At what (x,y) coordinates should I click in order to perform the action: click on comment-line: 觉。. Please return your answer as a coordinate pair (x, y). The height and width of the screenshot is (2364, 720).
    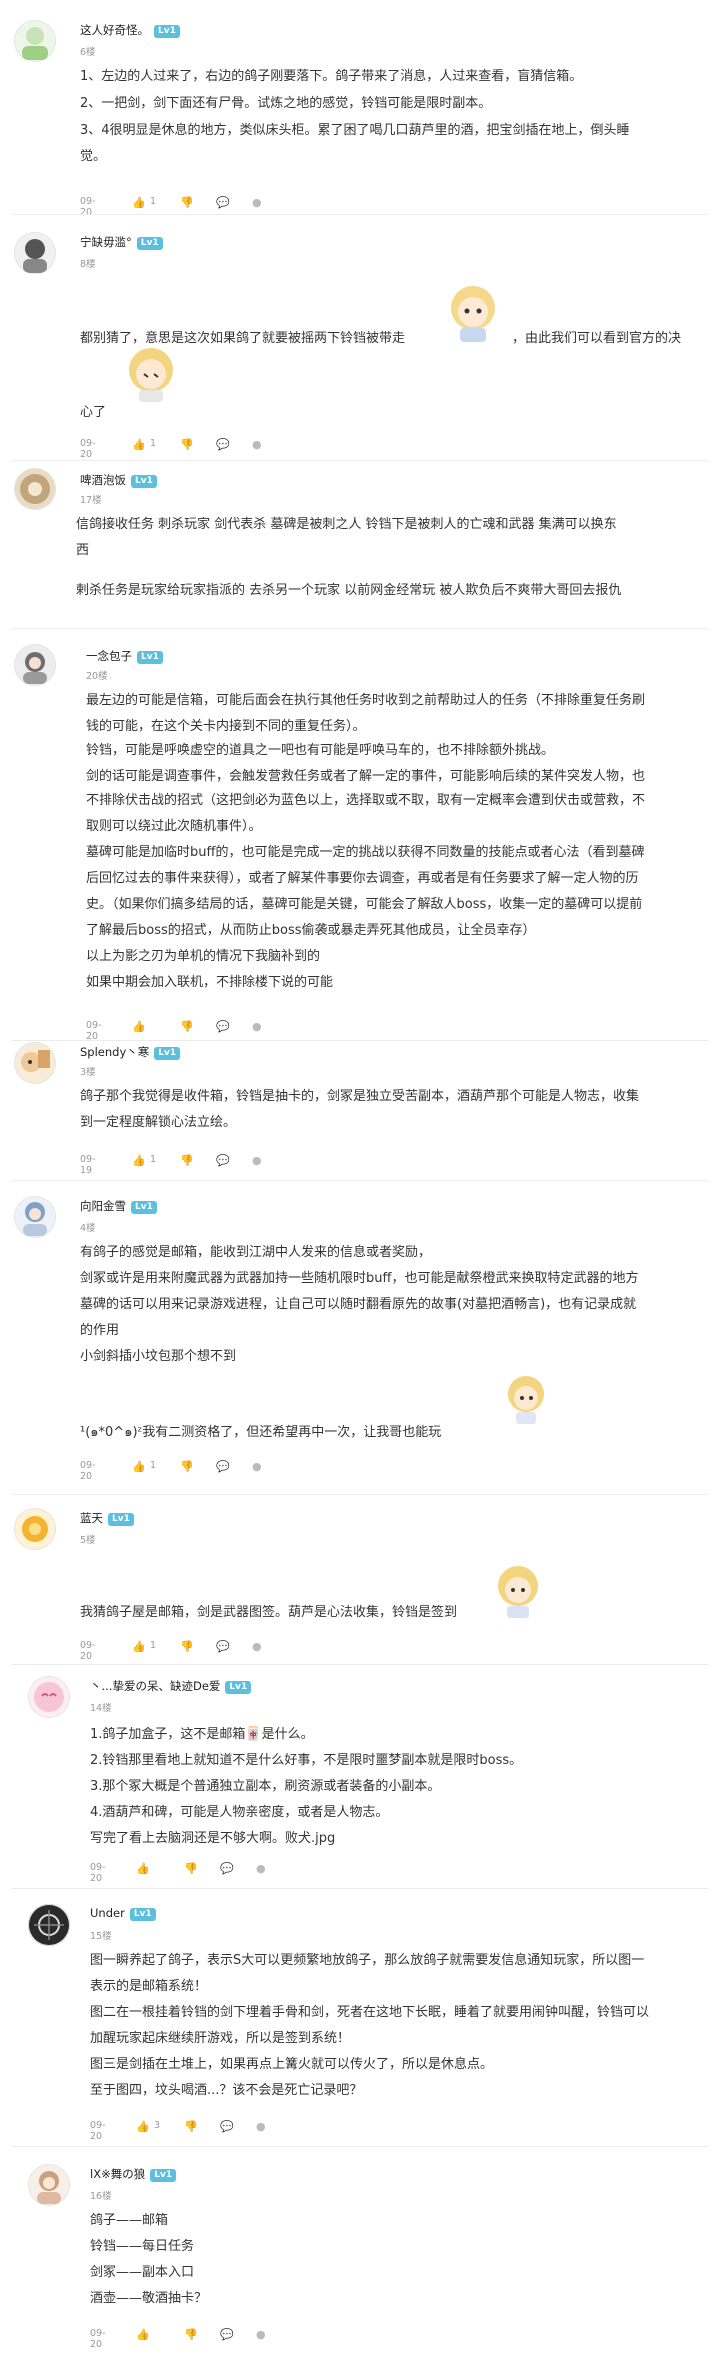
    Looking at the image, I should click on (93, 156).